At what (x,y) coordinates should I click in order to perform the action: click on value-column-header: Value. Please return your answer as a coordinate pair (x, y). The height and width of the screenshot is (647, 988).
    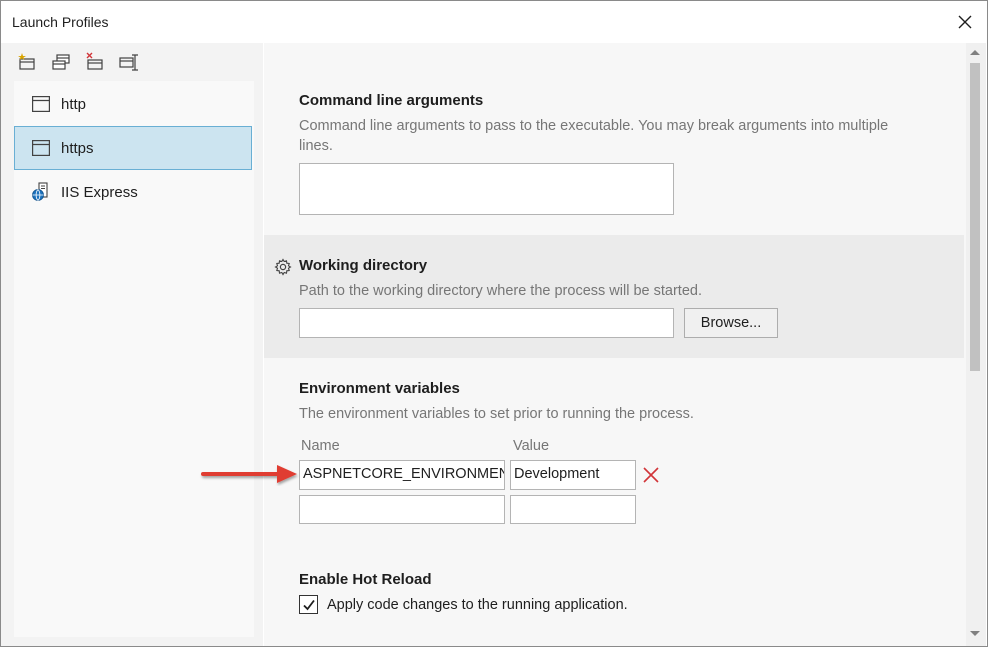
    Looking at the image, I should click on (531, 446).